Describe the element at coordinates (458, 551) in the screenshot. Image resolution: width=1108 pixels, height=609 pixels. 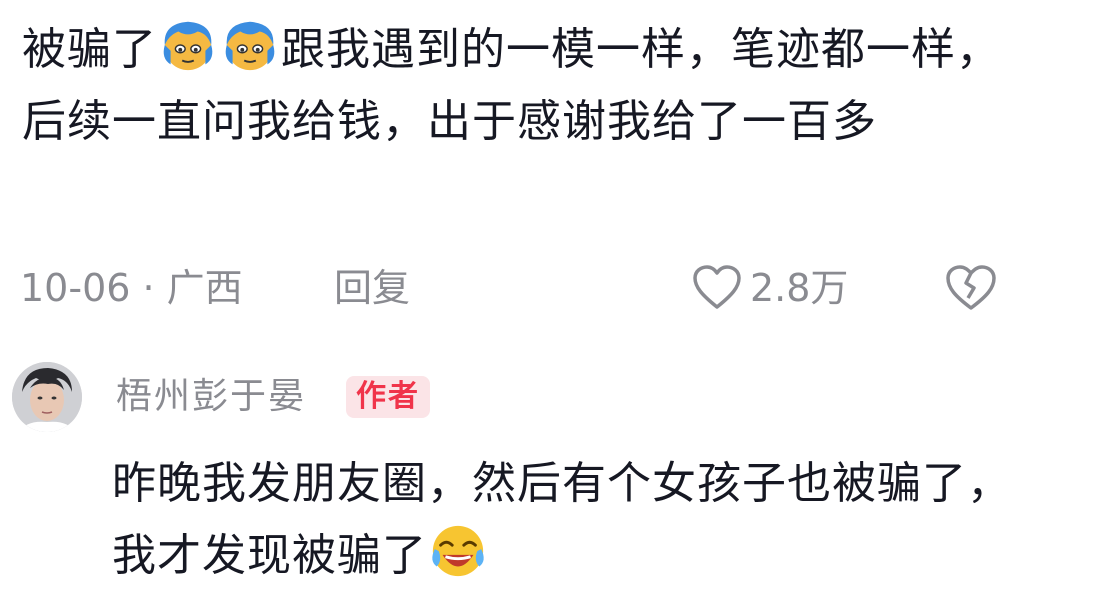
I see `laughing-crying-emoji-icon` at that location.